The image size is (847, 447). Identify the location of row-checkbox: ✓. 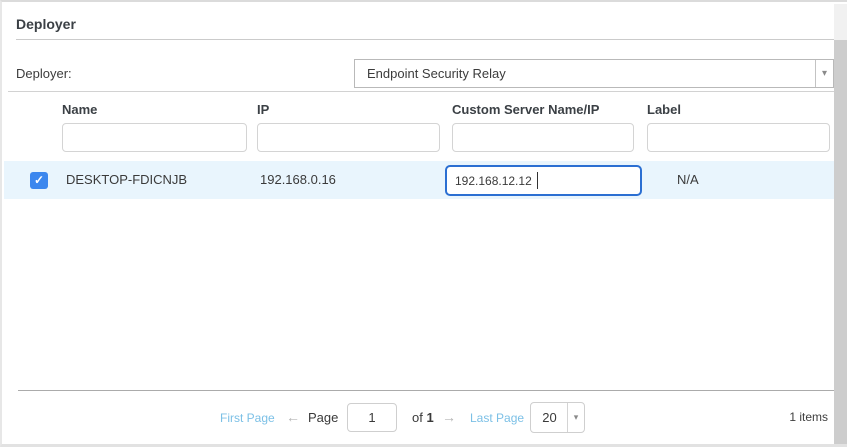
(39, 180).